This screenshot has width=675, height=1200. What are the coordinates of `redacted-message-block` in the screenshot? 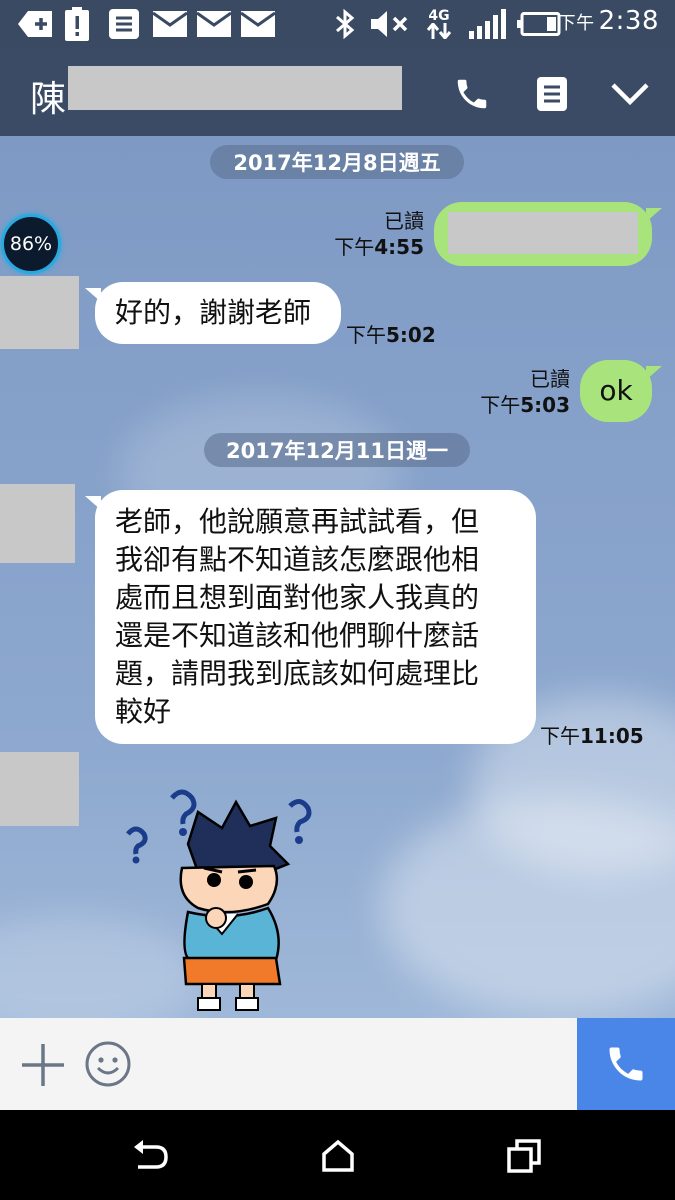 It's located at (543, 233).